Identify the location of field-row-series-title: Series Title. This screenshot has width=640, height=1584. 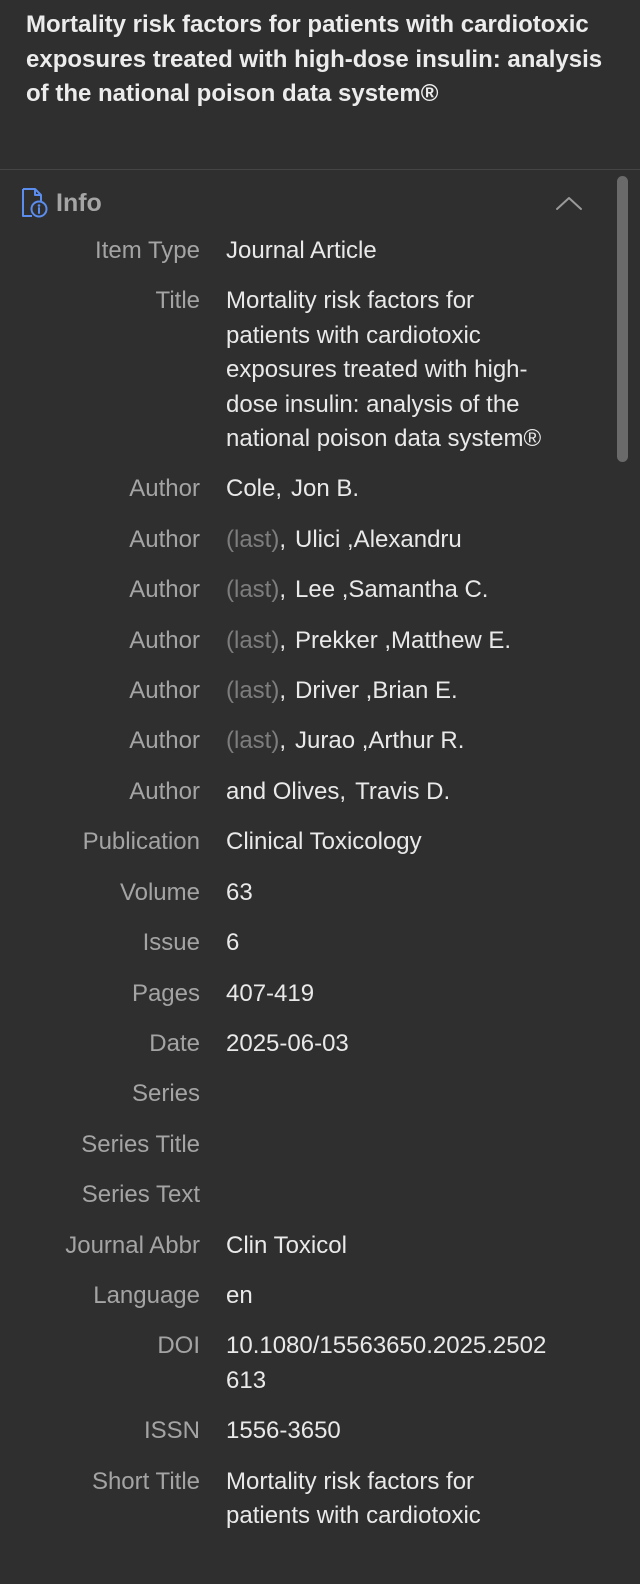
(303, 1145).